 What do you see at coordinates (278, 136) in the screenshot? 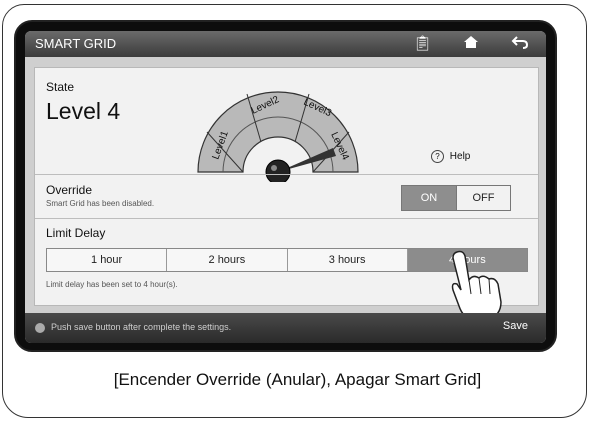
I see `level-gauge: Level1 Level2 Level3 Level4` at bounding box center [278, 136].